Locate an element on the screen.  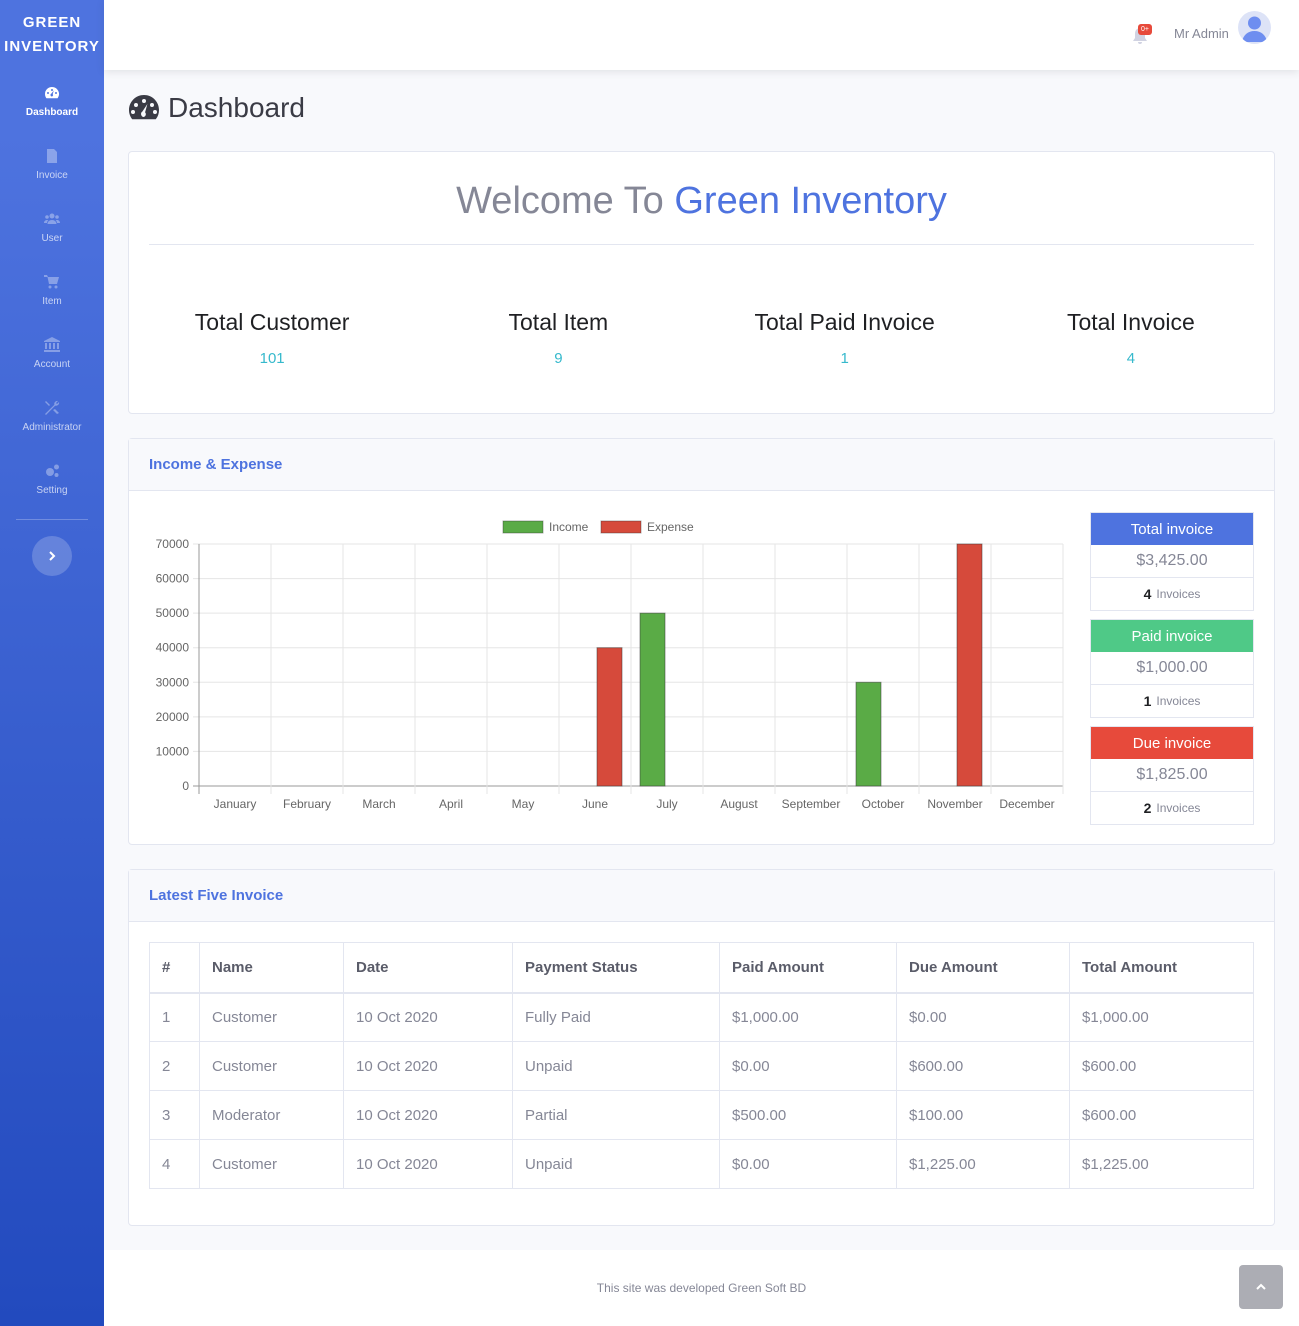
summary-title: Paid invoice is located at coordinates (1172, 636).